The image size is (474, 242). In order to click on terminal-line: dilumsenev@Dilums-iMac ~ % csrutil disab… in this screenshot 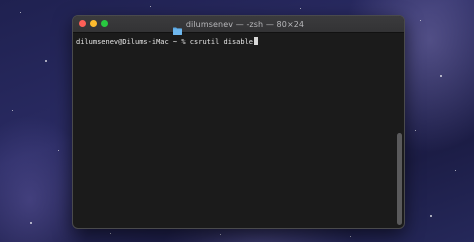, I will do `click(238, 42)`.